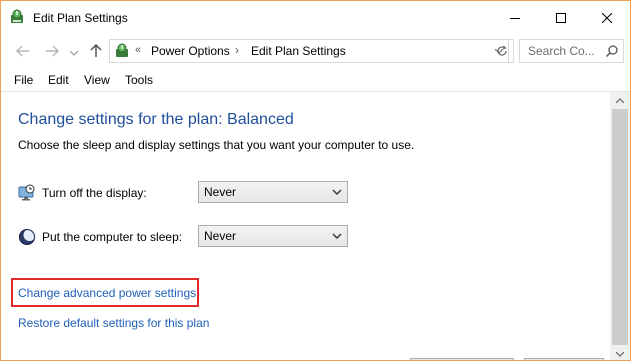  Describe the element at coordinates (315, 17) in the screenshot. I see `title-bar: Edit Plan Settings` at that location.